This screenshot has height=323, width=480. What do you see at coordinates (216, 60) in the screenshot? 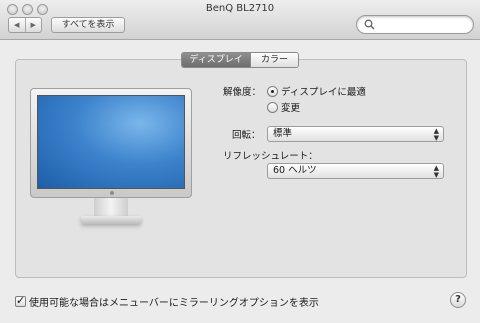
I see `tab-display: ディスプレイ` at bounding box center [216, 60].